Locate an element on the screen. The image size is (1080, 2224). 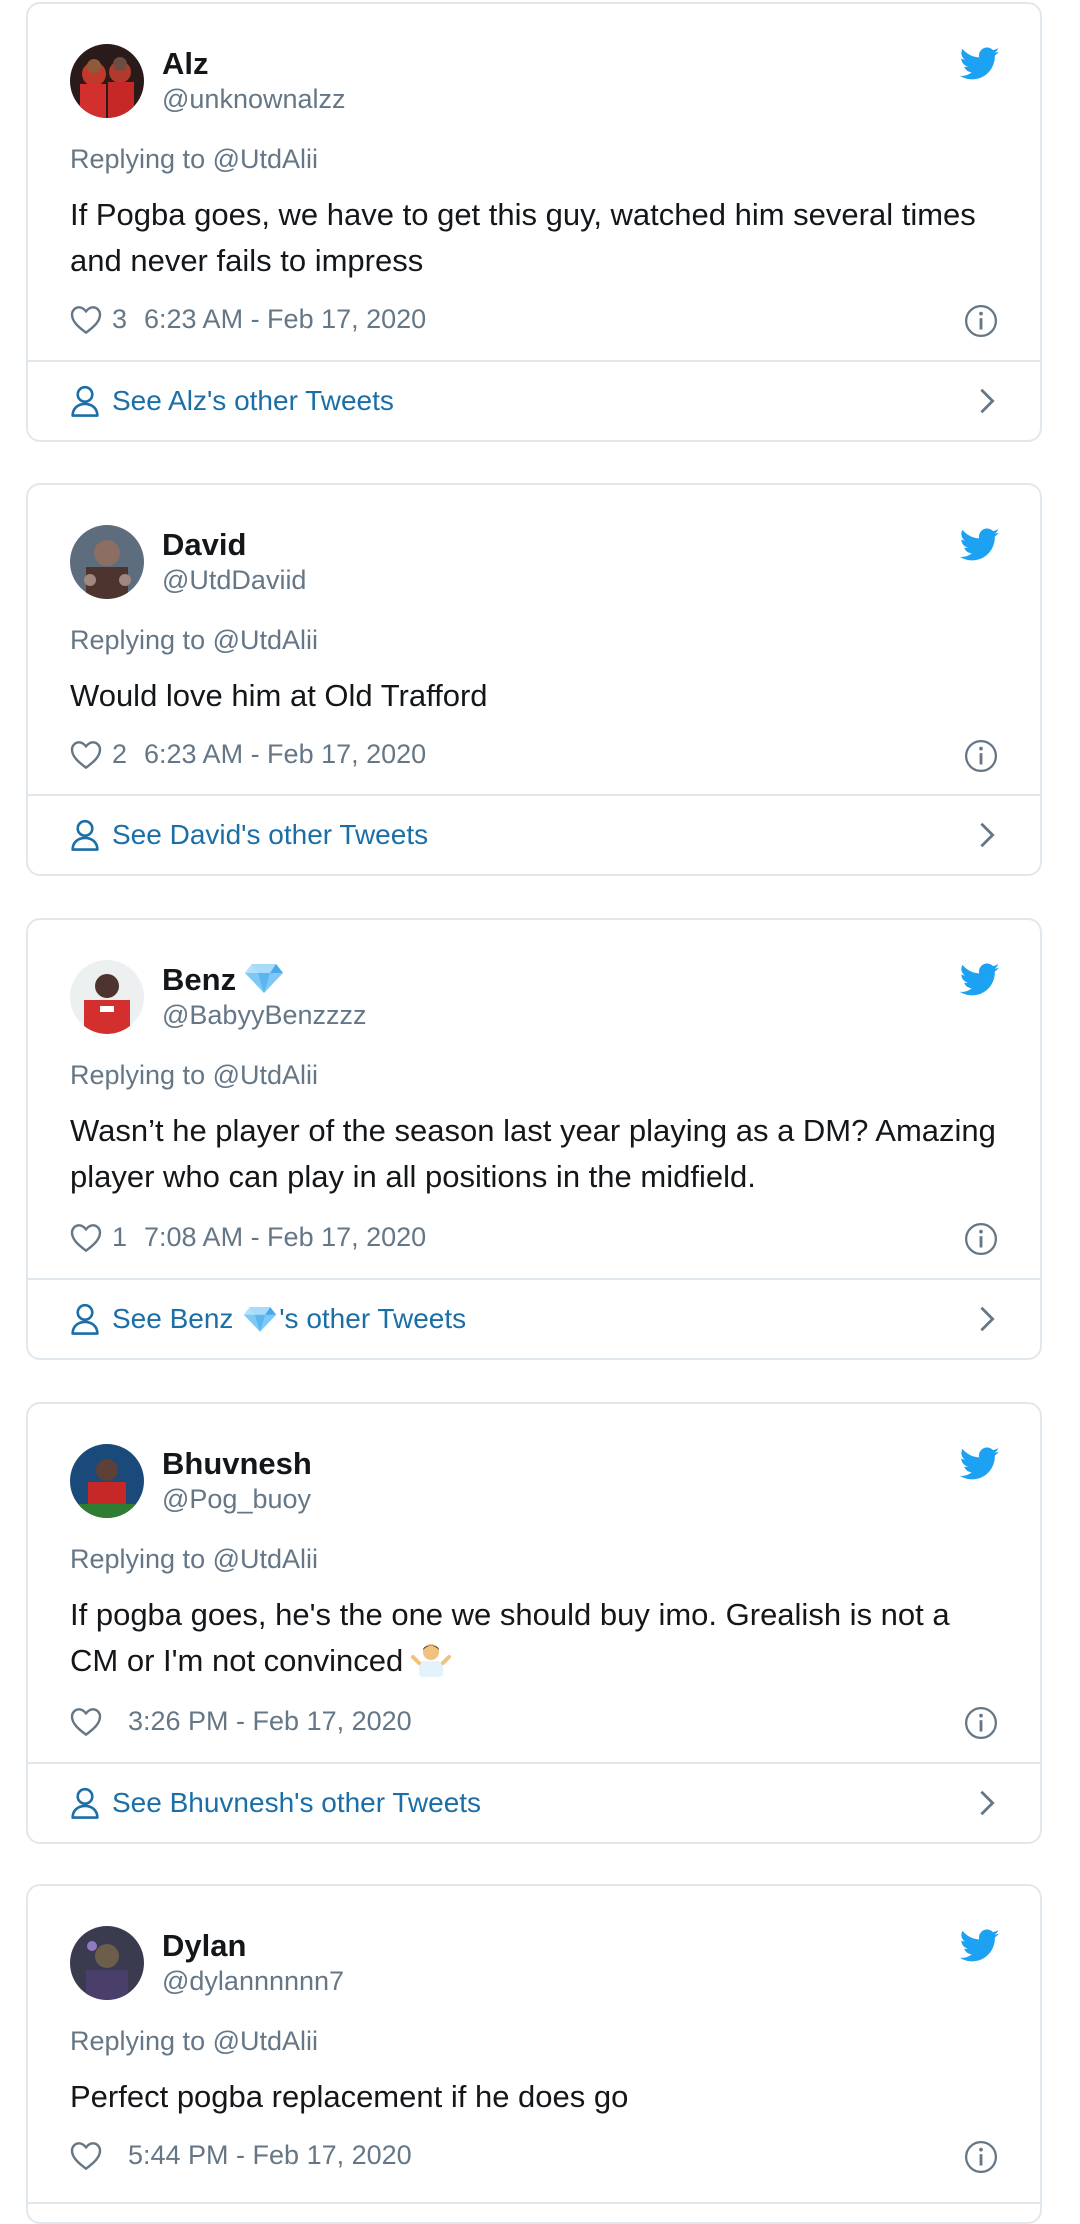
timestamp: 5:44 PM - Feb 17, 2020 is located at coordinates (270, 2155).